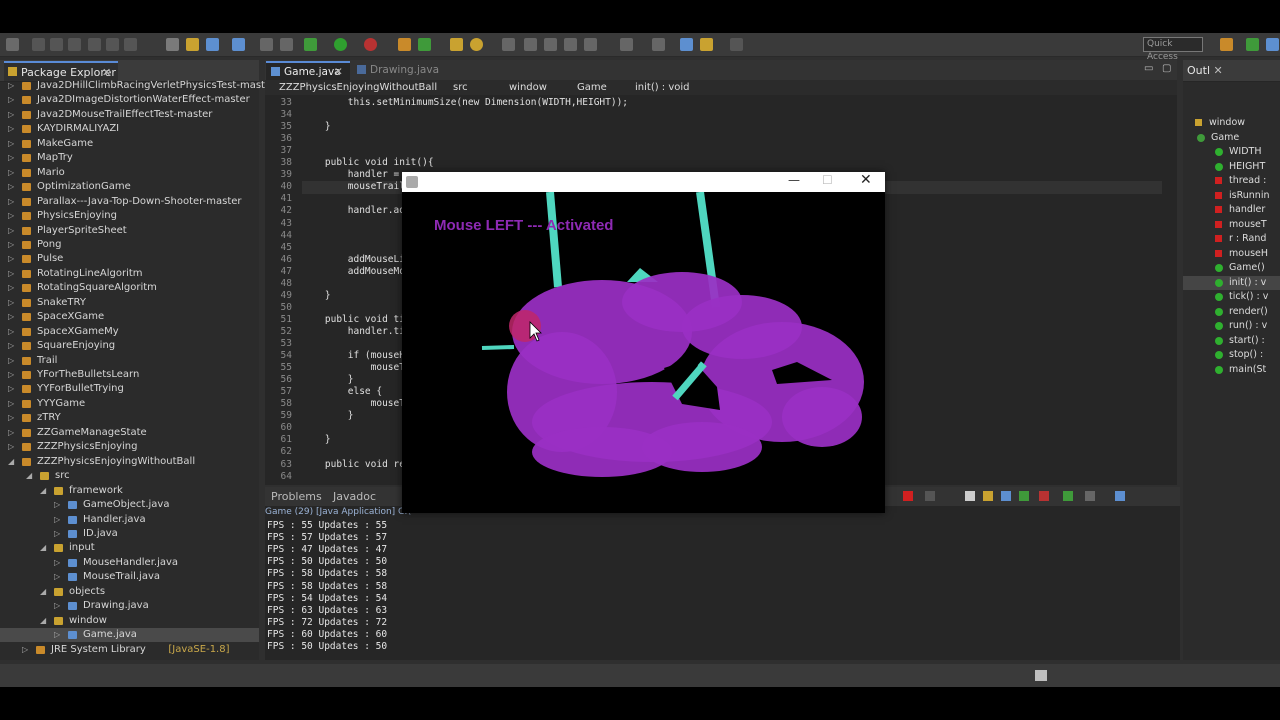 This screenshot has width=1280, height=720. Describe the element at coordinates (129, 635) in the screenshot. I see `tree-item: ▷ Game.java` at that location.